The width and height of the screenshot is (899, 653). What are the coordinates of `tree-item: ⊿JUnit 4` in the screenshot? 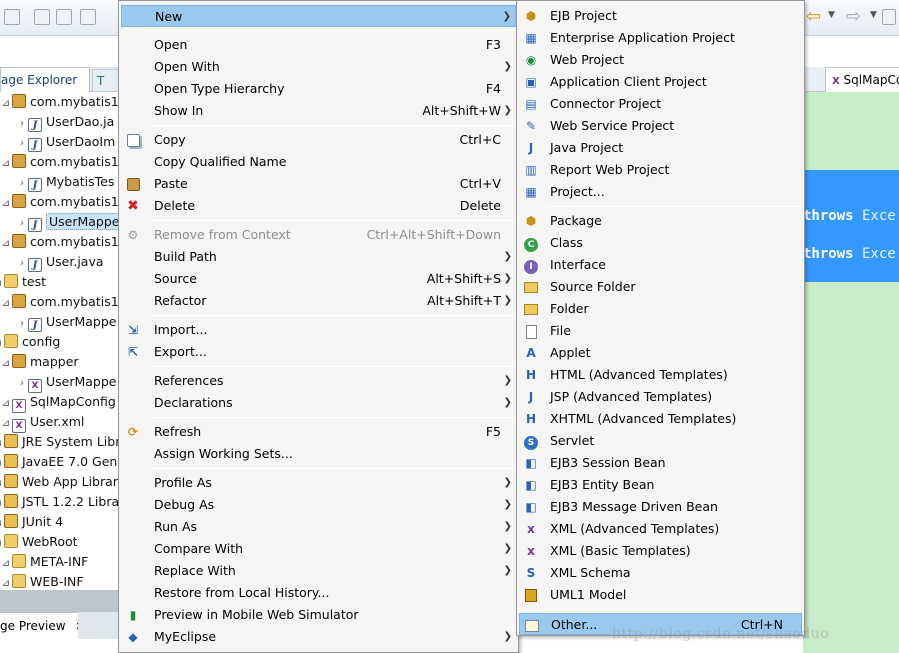 It's located at (31, 522).